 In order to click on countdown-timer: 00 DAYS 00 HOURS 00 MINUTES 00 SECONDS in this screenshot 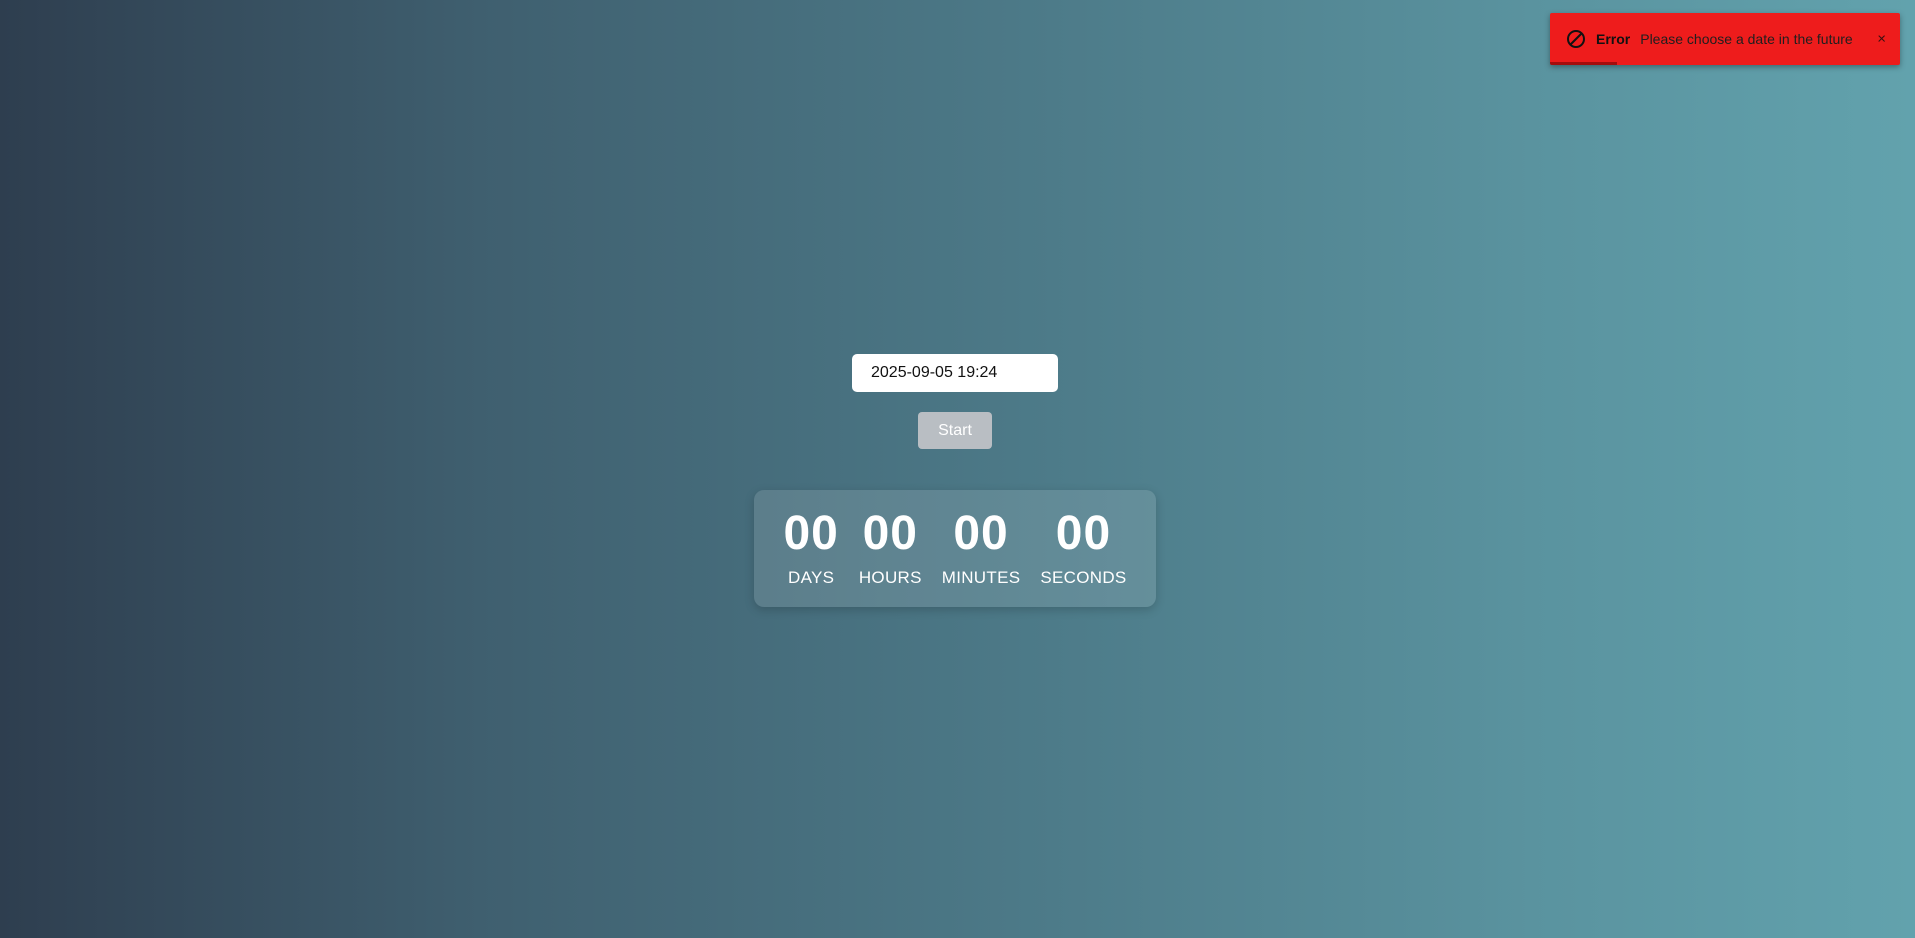, I will do `click(955, 548)`.